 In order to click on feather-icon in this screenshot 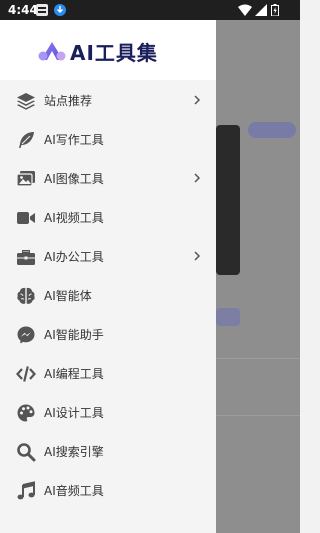, I will do `click(26, 140)`.